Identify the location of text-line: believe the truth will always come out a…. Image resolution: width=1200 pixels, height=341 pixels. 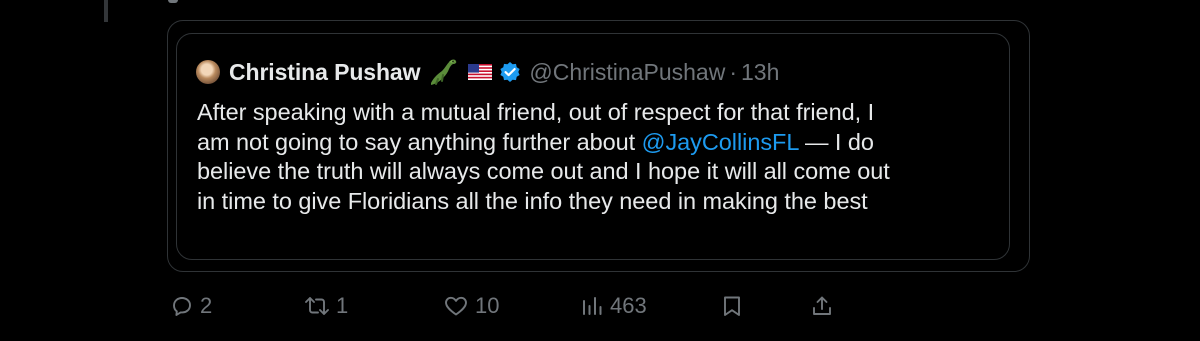
(543, 171).